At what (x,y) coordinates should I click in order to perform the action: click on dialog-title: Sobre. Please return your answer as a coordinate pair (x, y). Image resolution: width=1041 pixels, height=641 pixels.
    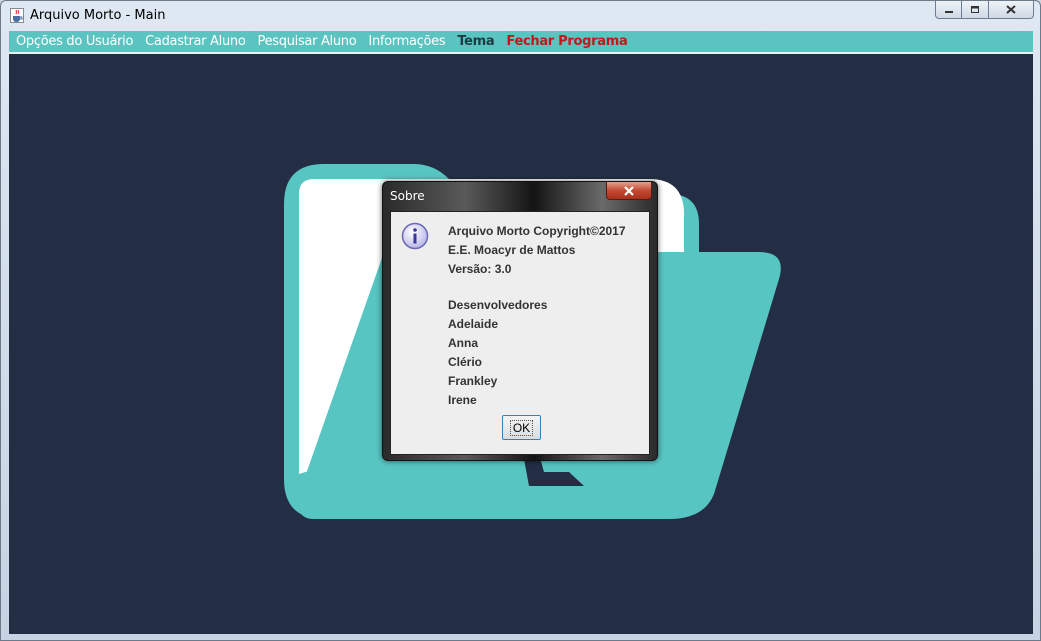
    Looking at the image, I should click on (407, 196).